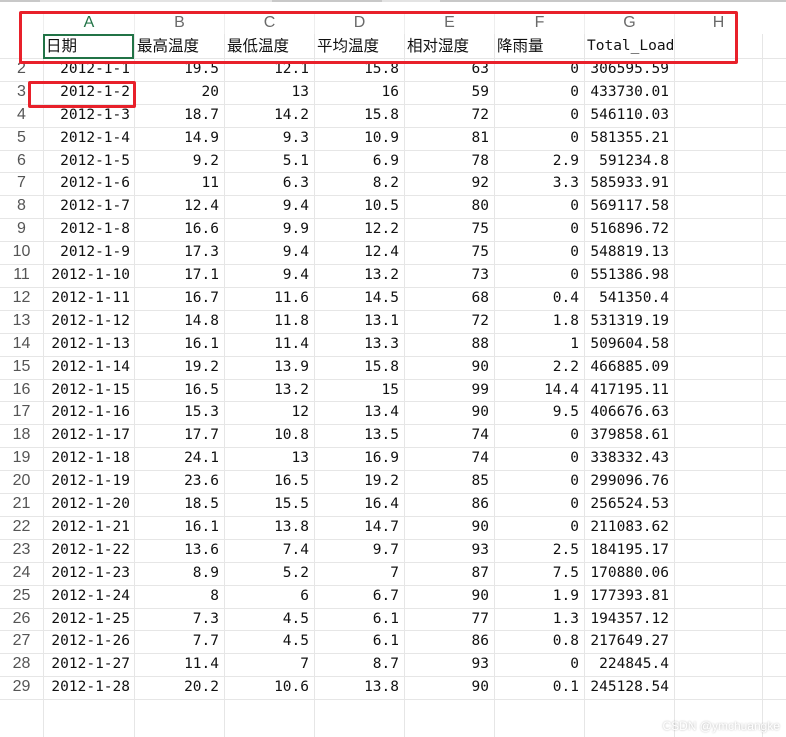 This screenshot has height=737, width=786. What do you see at coordinates (88, 573) in the screenshot?
I see `table-cell: 2012-1-23` at bounding box center [88, 573].